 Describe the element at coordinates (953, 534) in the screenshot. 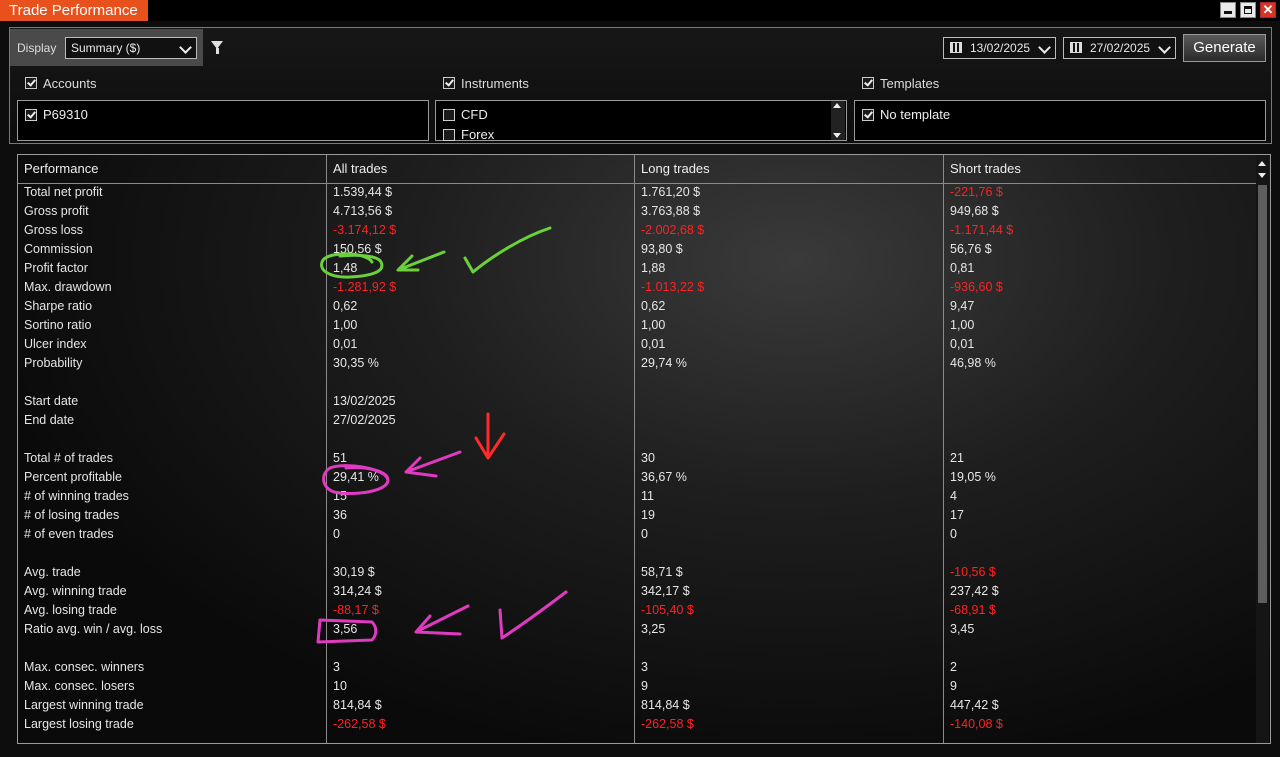

I see `metric-value: 0` at that location.